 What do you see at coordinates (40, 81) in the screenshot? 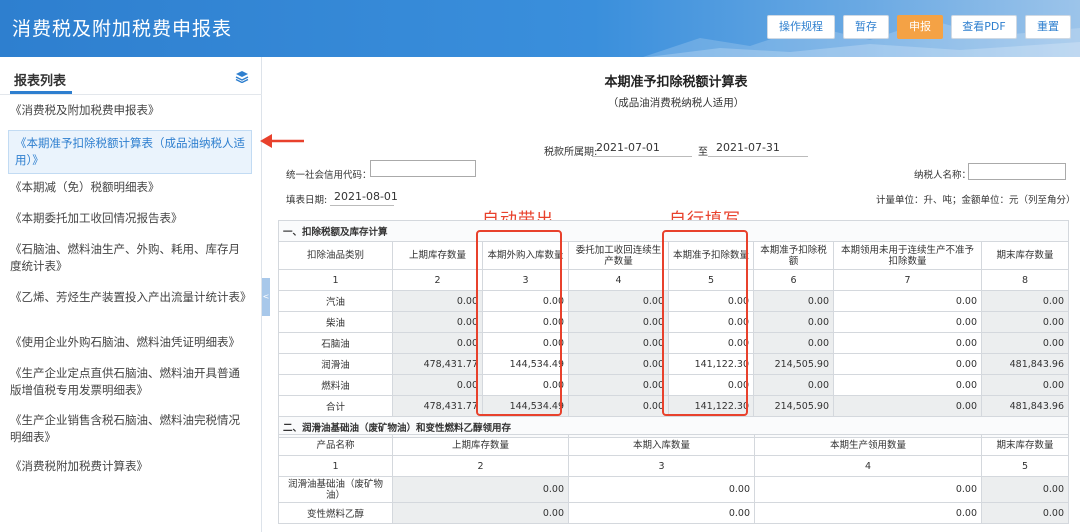
I see `sidebar-title: 报表列表` at bounding box center [40, 81].